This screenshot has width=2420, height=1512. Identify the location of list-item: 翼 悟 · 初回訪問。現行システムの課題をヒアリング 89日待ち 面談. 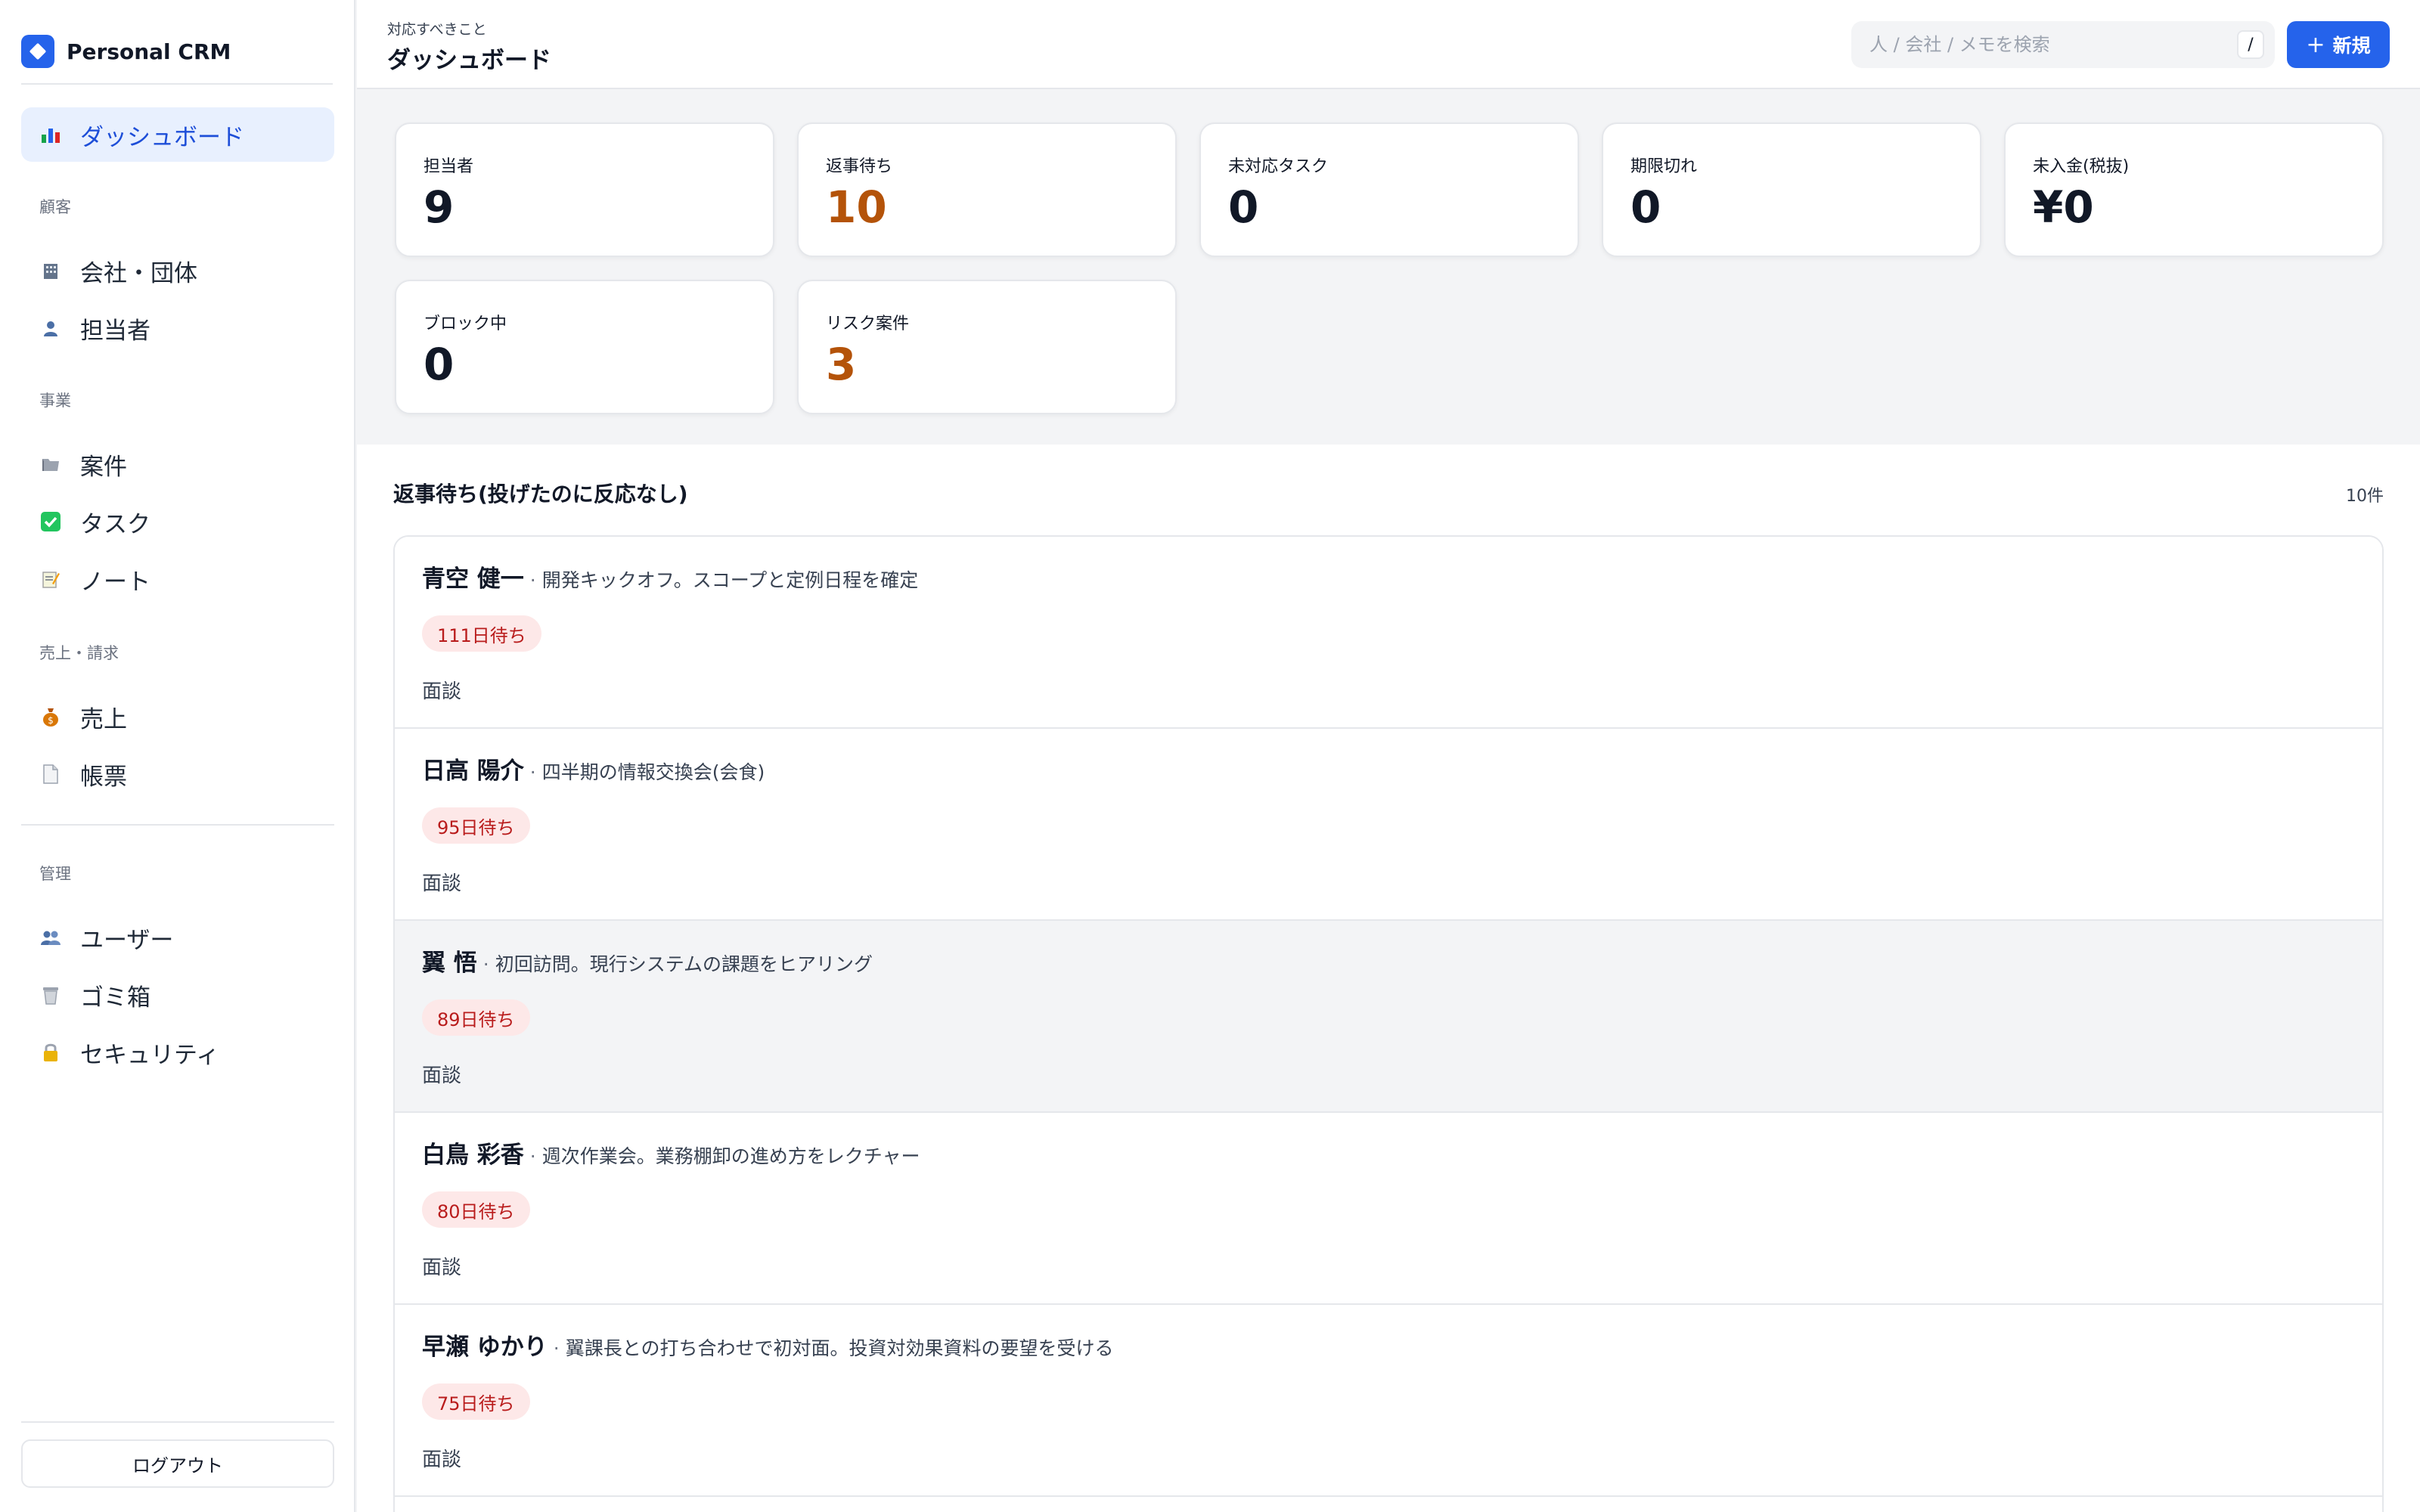
(1388, 1017).